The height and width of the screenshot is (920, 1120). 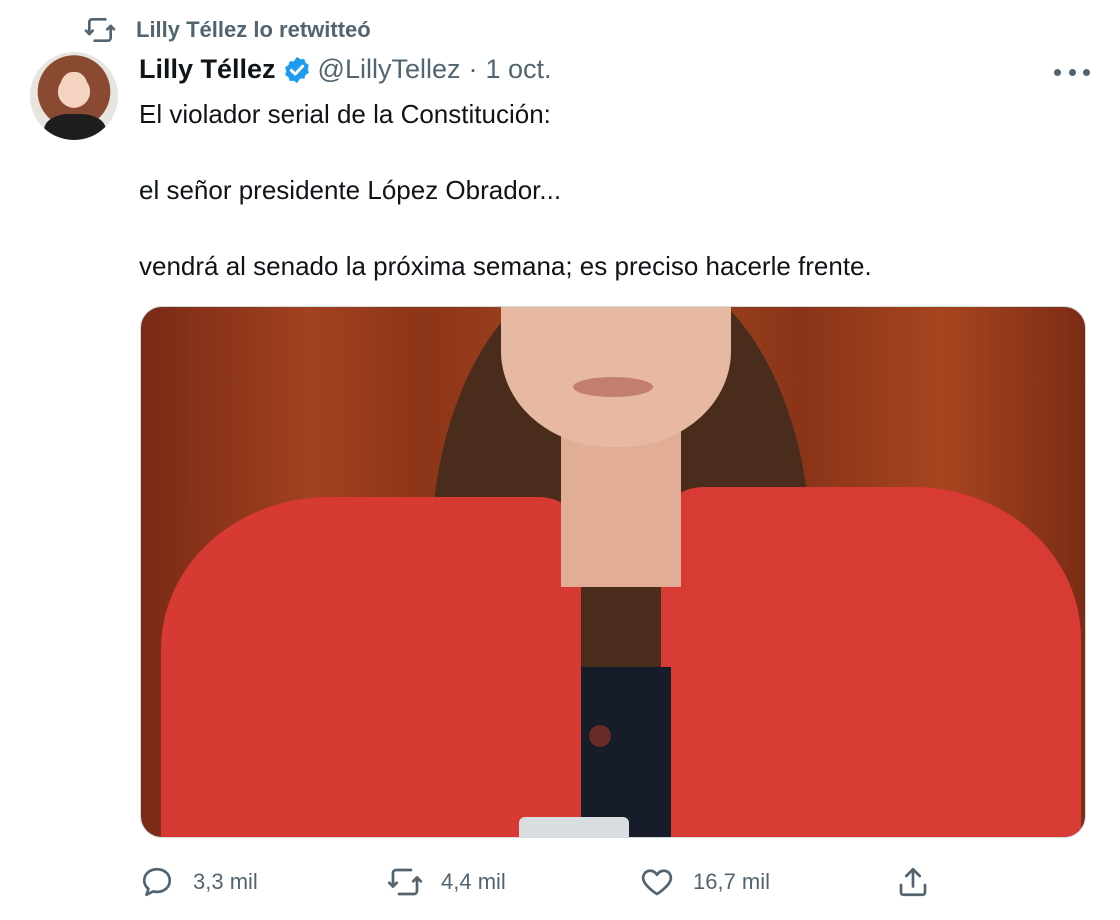 What do you see at coordinates (253, 29) in the screenshot?
I see `retweet-banner-text: Lilly Téllez lo retwitteó` at bounding box center [253, 29].